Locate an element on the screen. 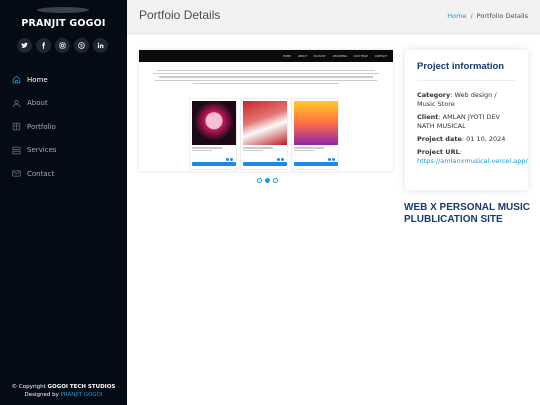  page-title: Portfoio Details is located at coordinates (180, 15).